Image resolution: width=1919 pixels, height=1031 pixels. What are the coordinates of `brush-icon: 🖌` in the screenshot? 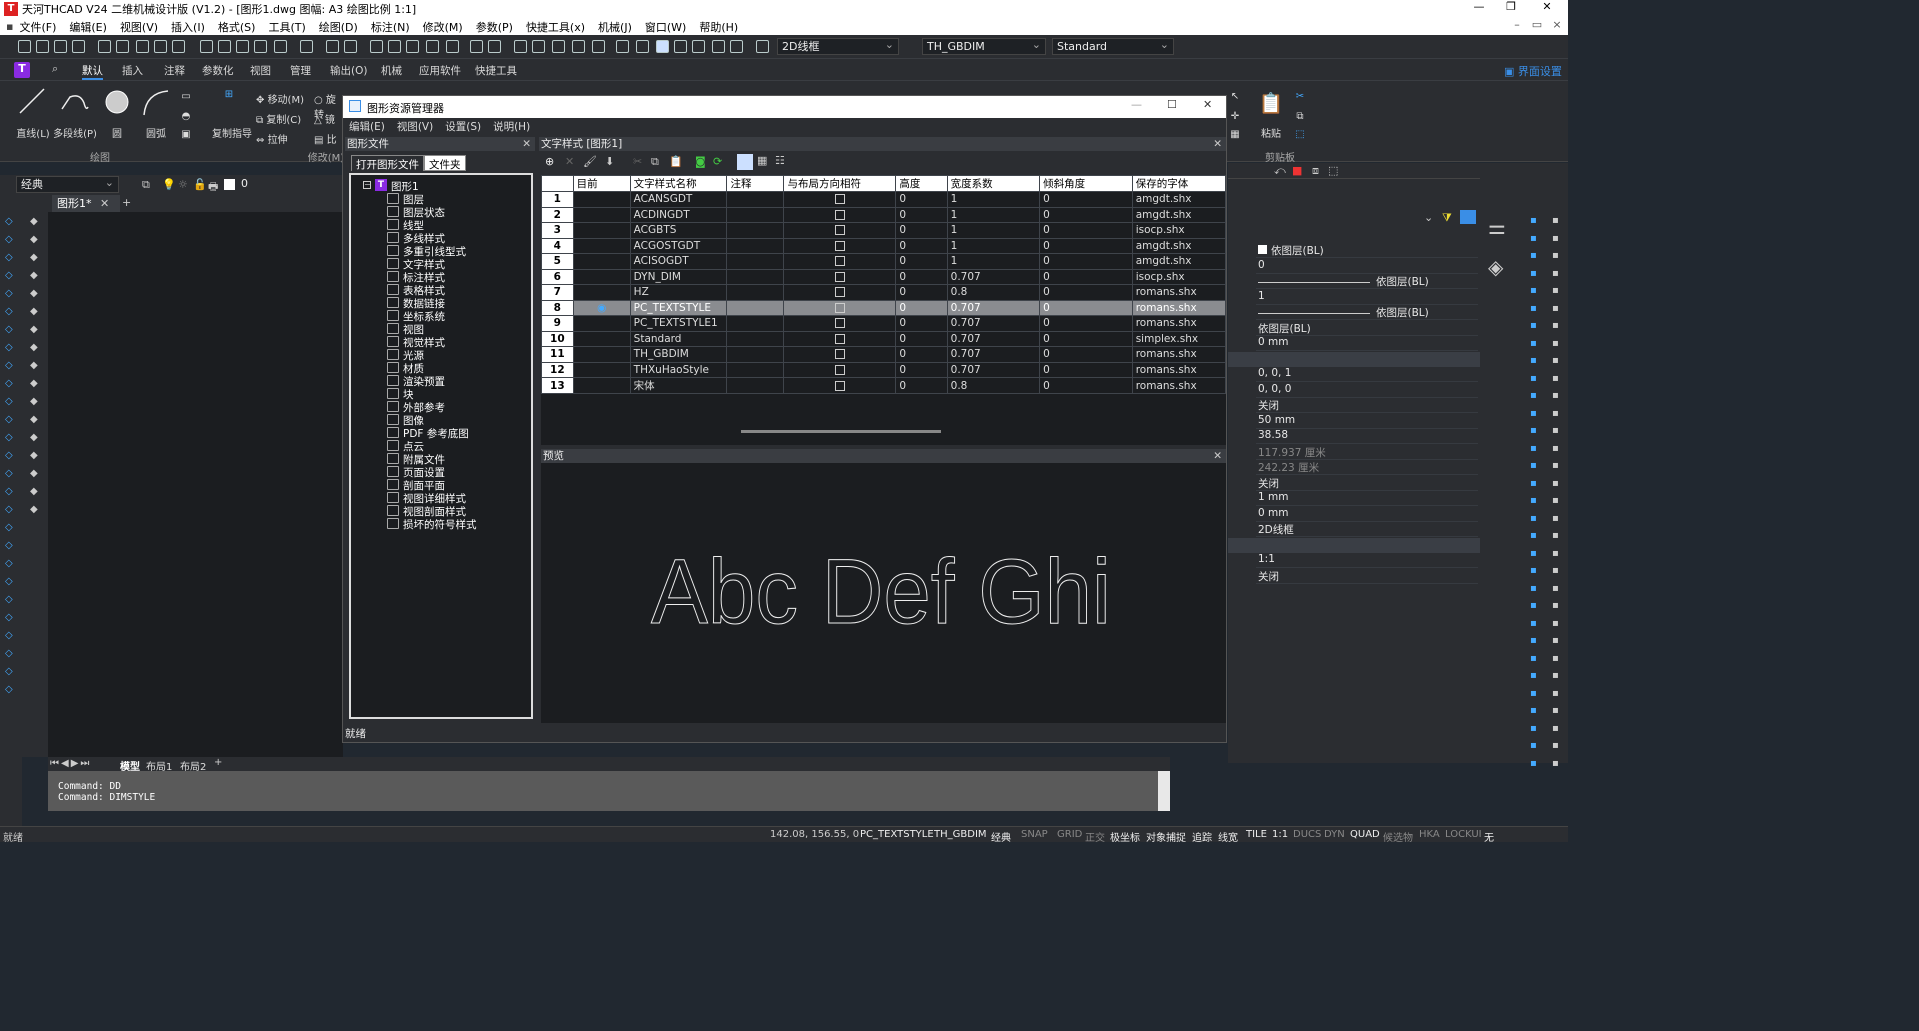 It's located at (590, 161).